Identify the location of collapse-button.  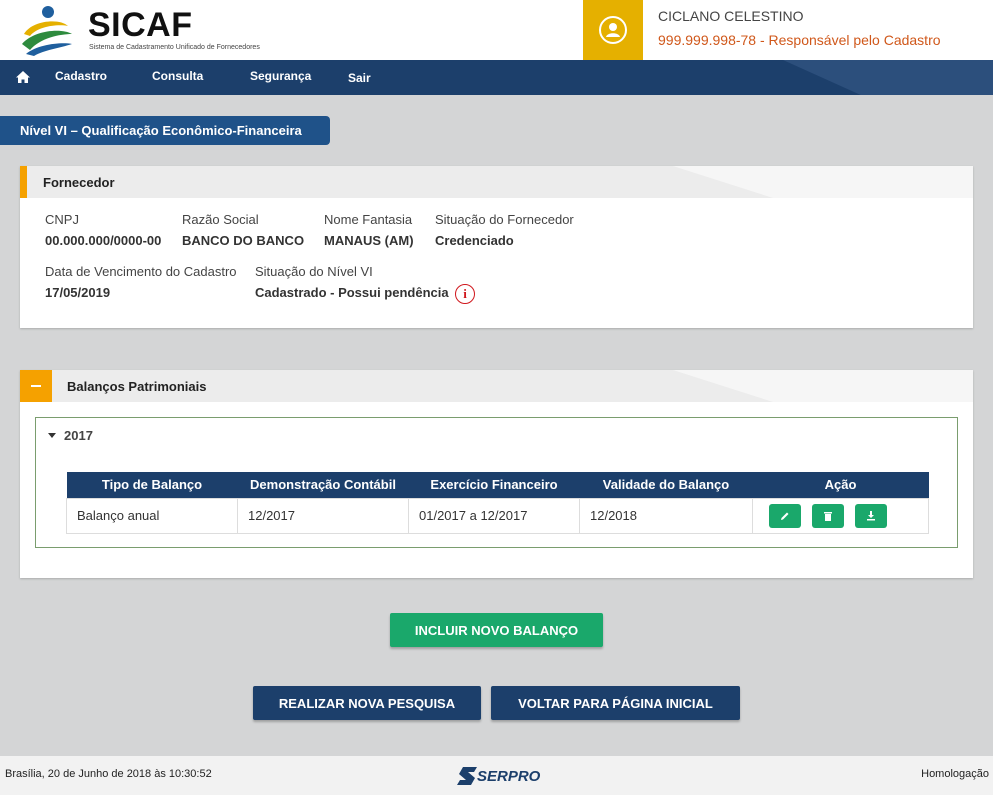
(36, 386).